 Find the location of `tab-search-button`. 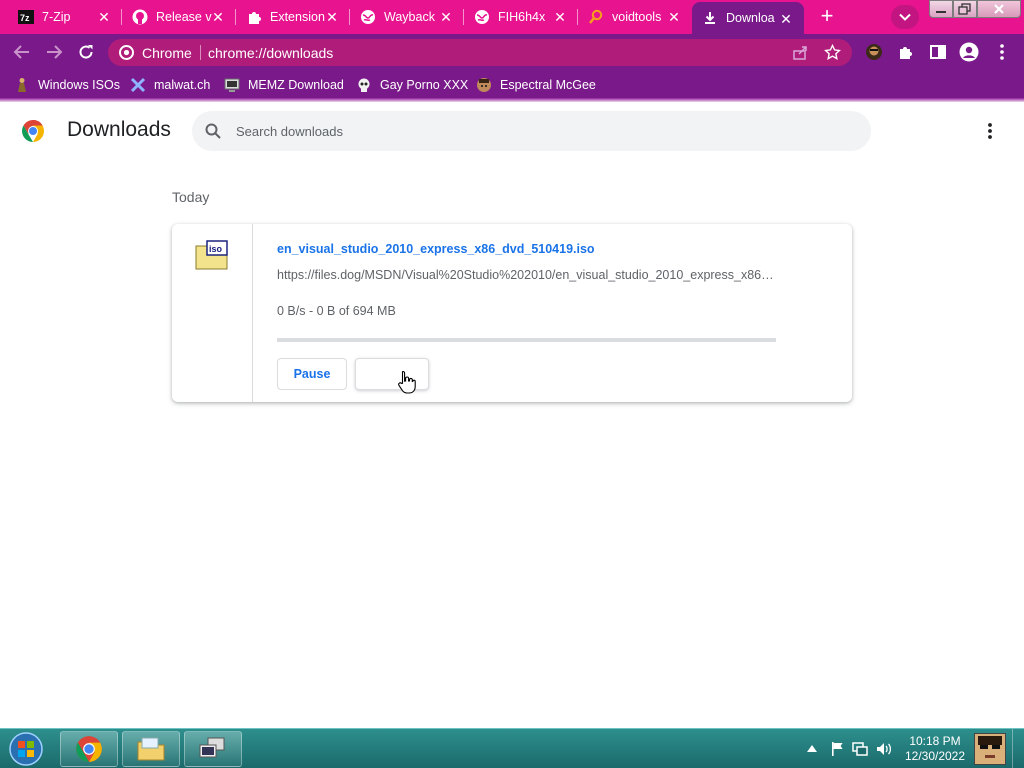

tab-search-button is located at coordinates (905, 17).